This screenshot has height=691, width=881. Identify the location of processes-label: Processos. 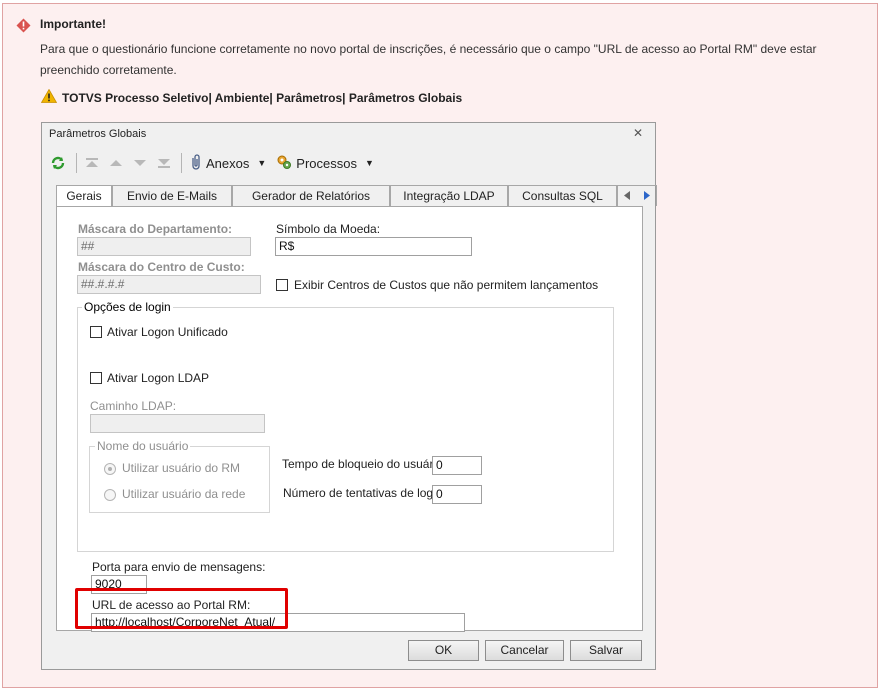
(326, 163).